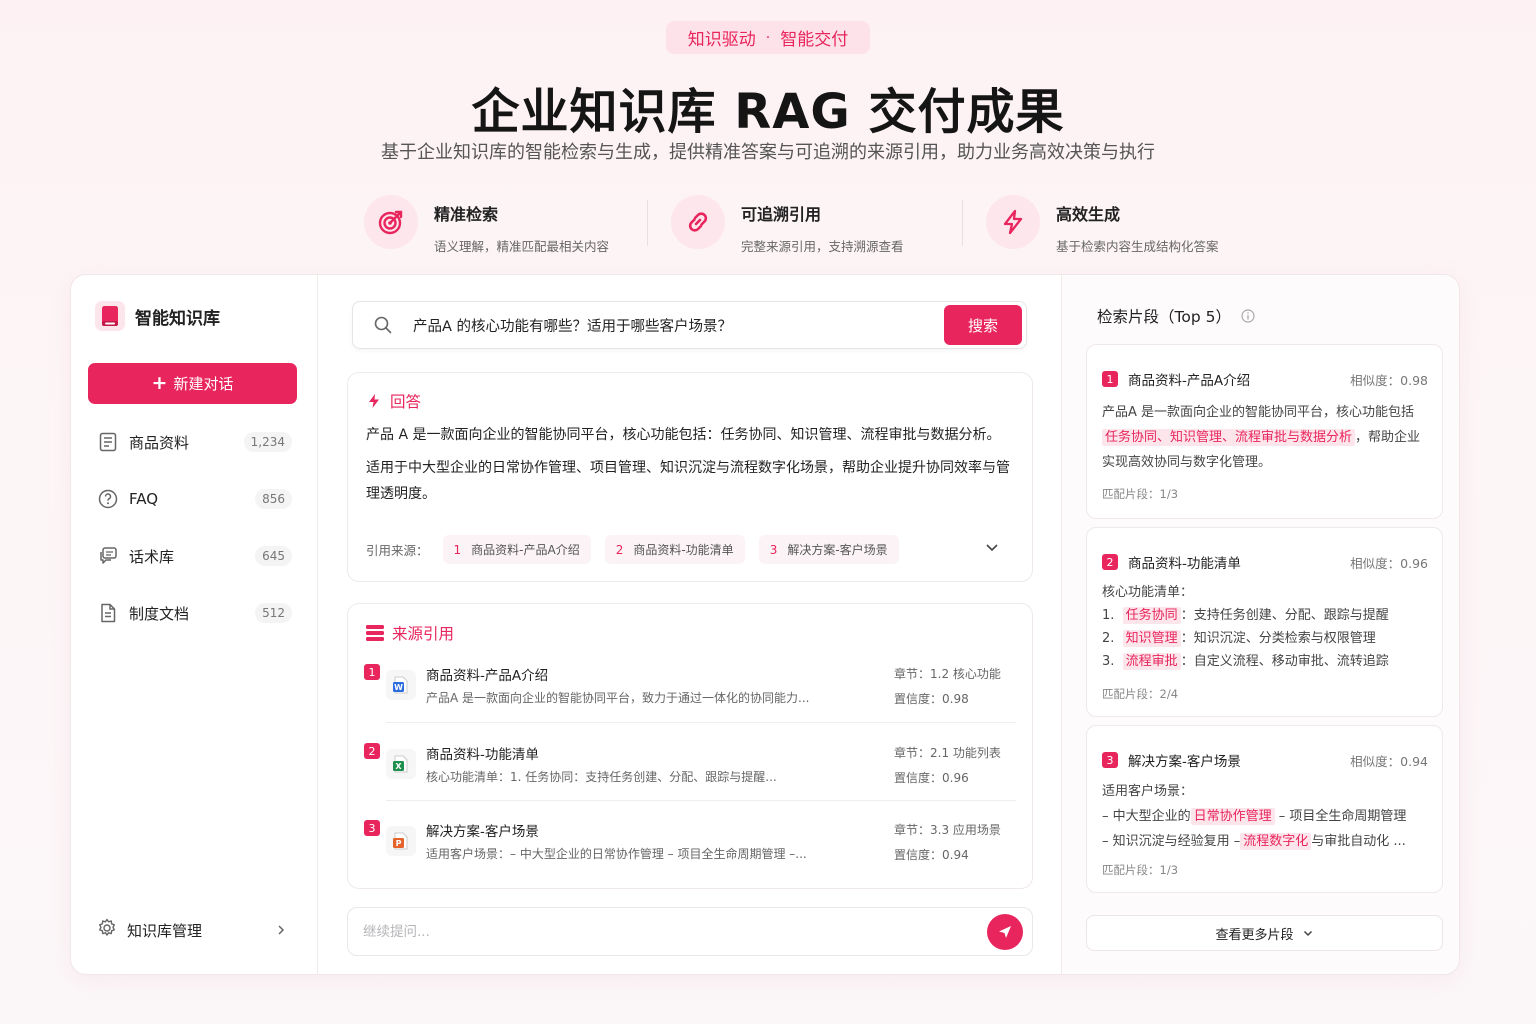 This screenshot has height=1024, width=1536. I want to click on source-confidence: 置信度：0.96, so click(931, 778).